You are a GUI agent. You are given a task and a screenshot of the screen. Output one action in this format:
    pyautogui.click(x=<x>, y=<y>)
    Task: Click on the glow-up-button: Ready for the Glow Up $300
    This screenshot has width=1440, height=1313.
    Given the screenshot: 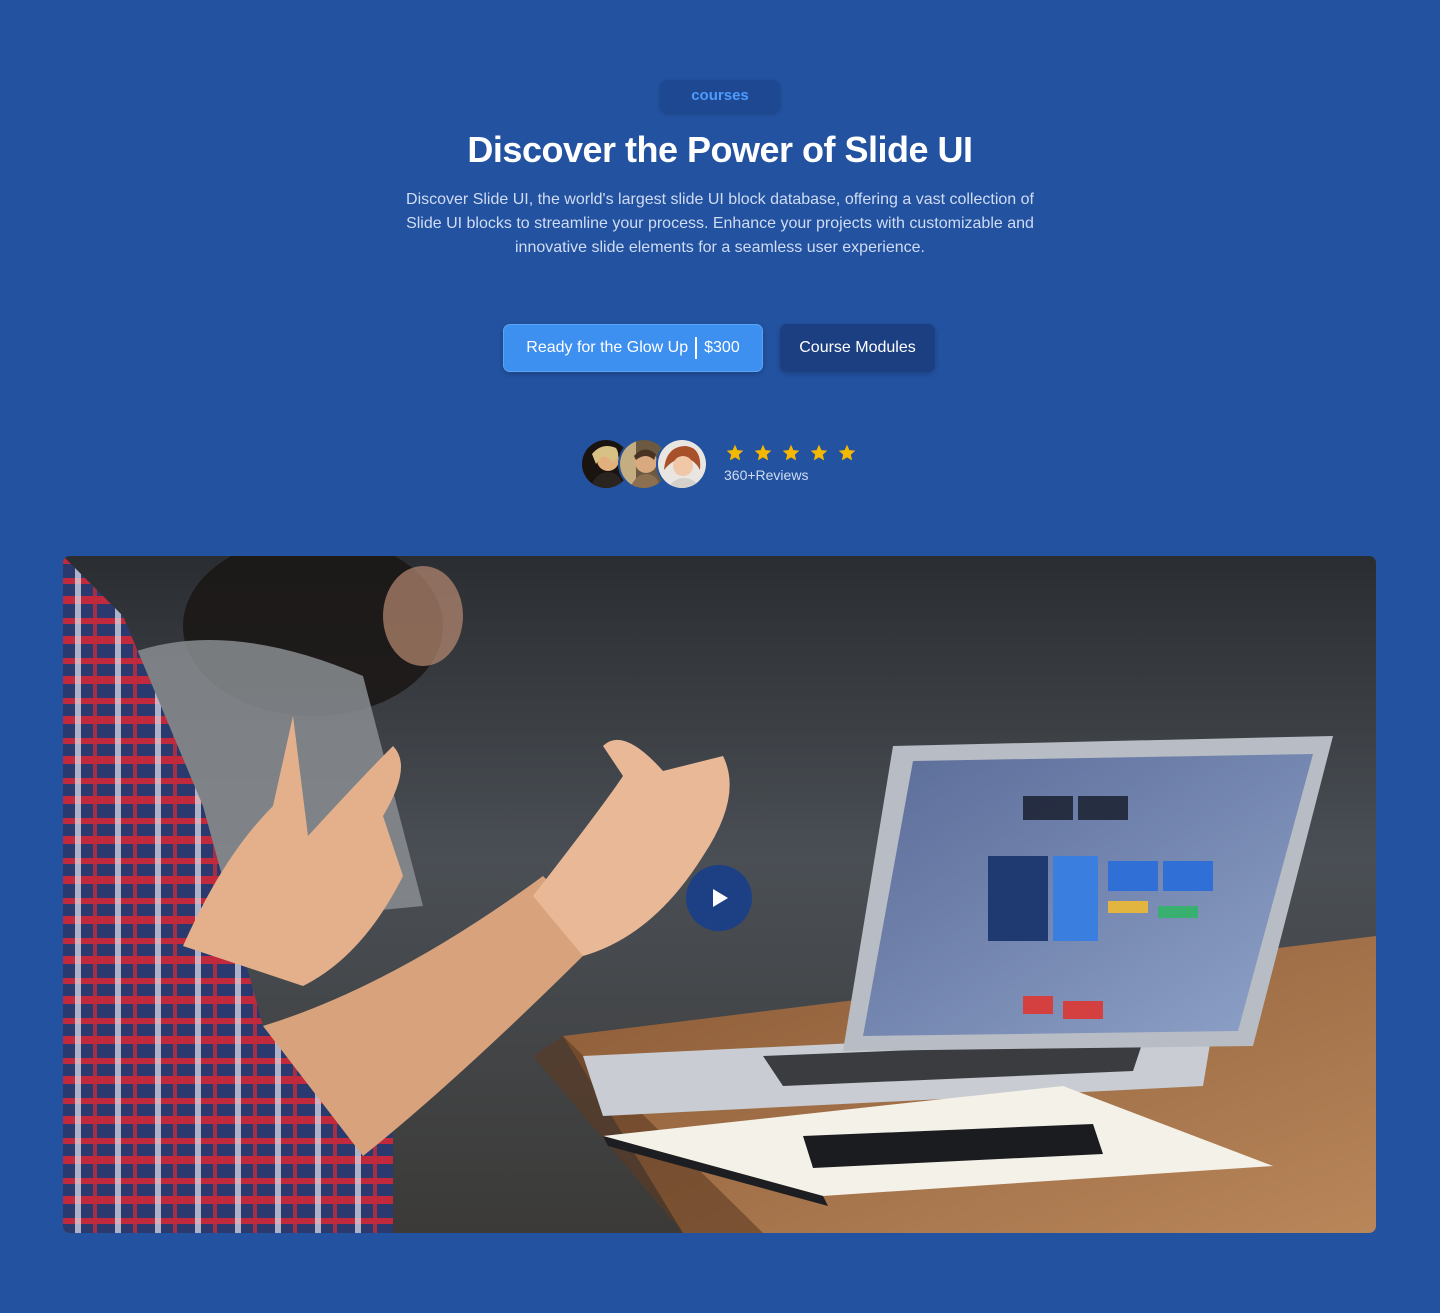 What is the action you would take?
    pyautogui.click(x=633, y=348)
    